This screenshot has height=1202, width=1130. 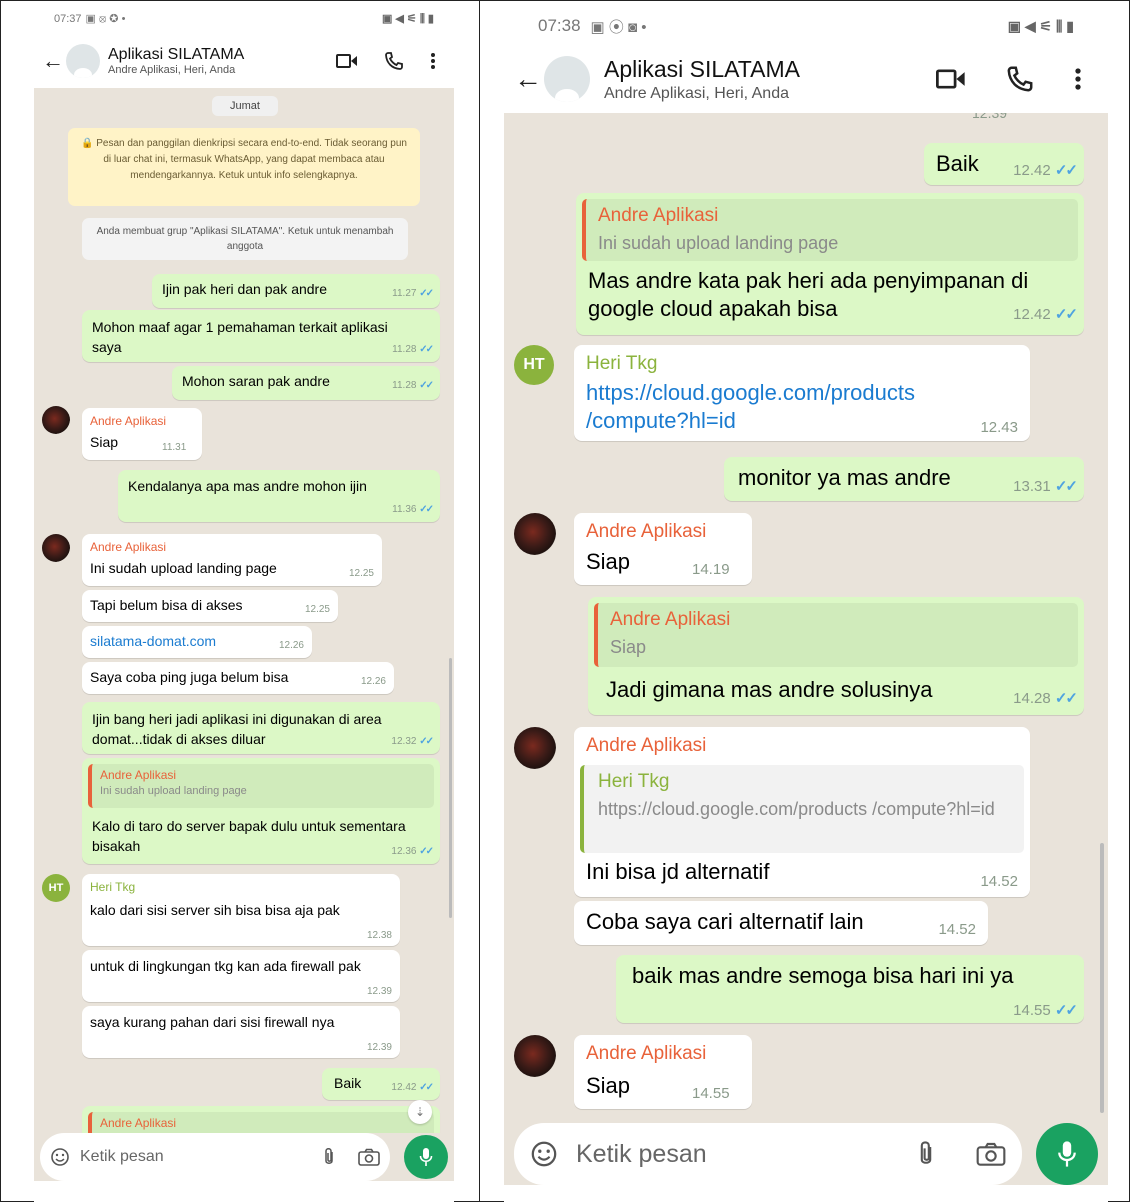 What do you see at coordinates (663, 549) in the screenshot?
I see `message-bubble: Andre Aplikasi Siap 14.19` at bounding box center [663, 549].